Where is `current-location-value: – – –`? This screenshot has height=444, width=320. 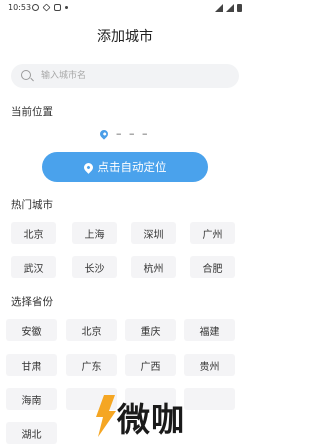
current-location-value: – – – is located at coordinates (133, 133).